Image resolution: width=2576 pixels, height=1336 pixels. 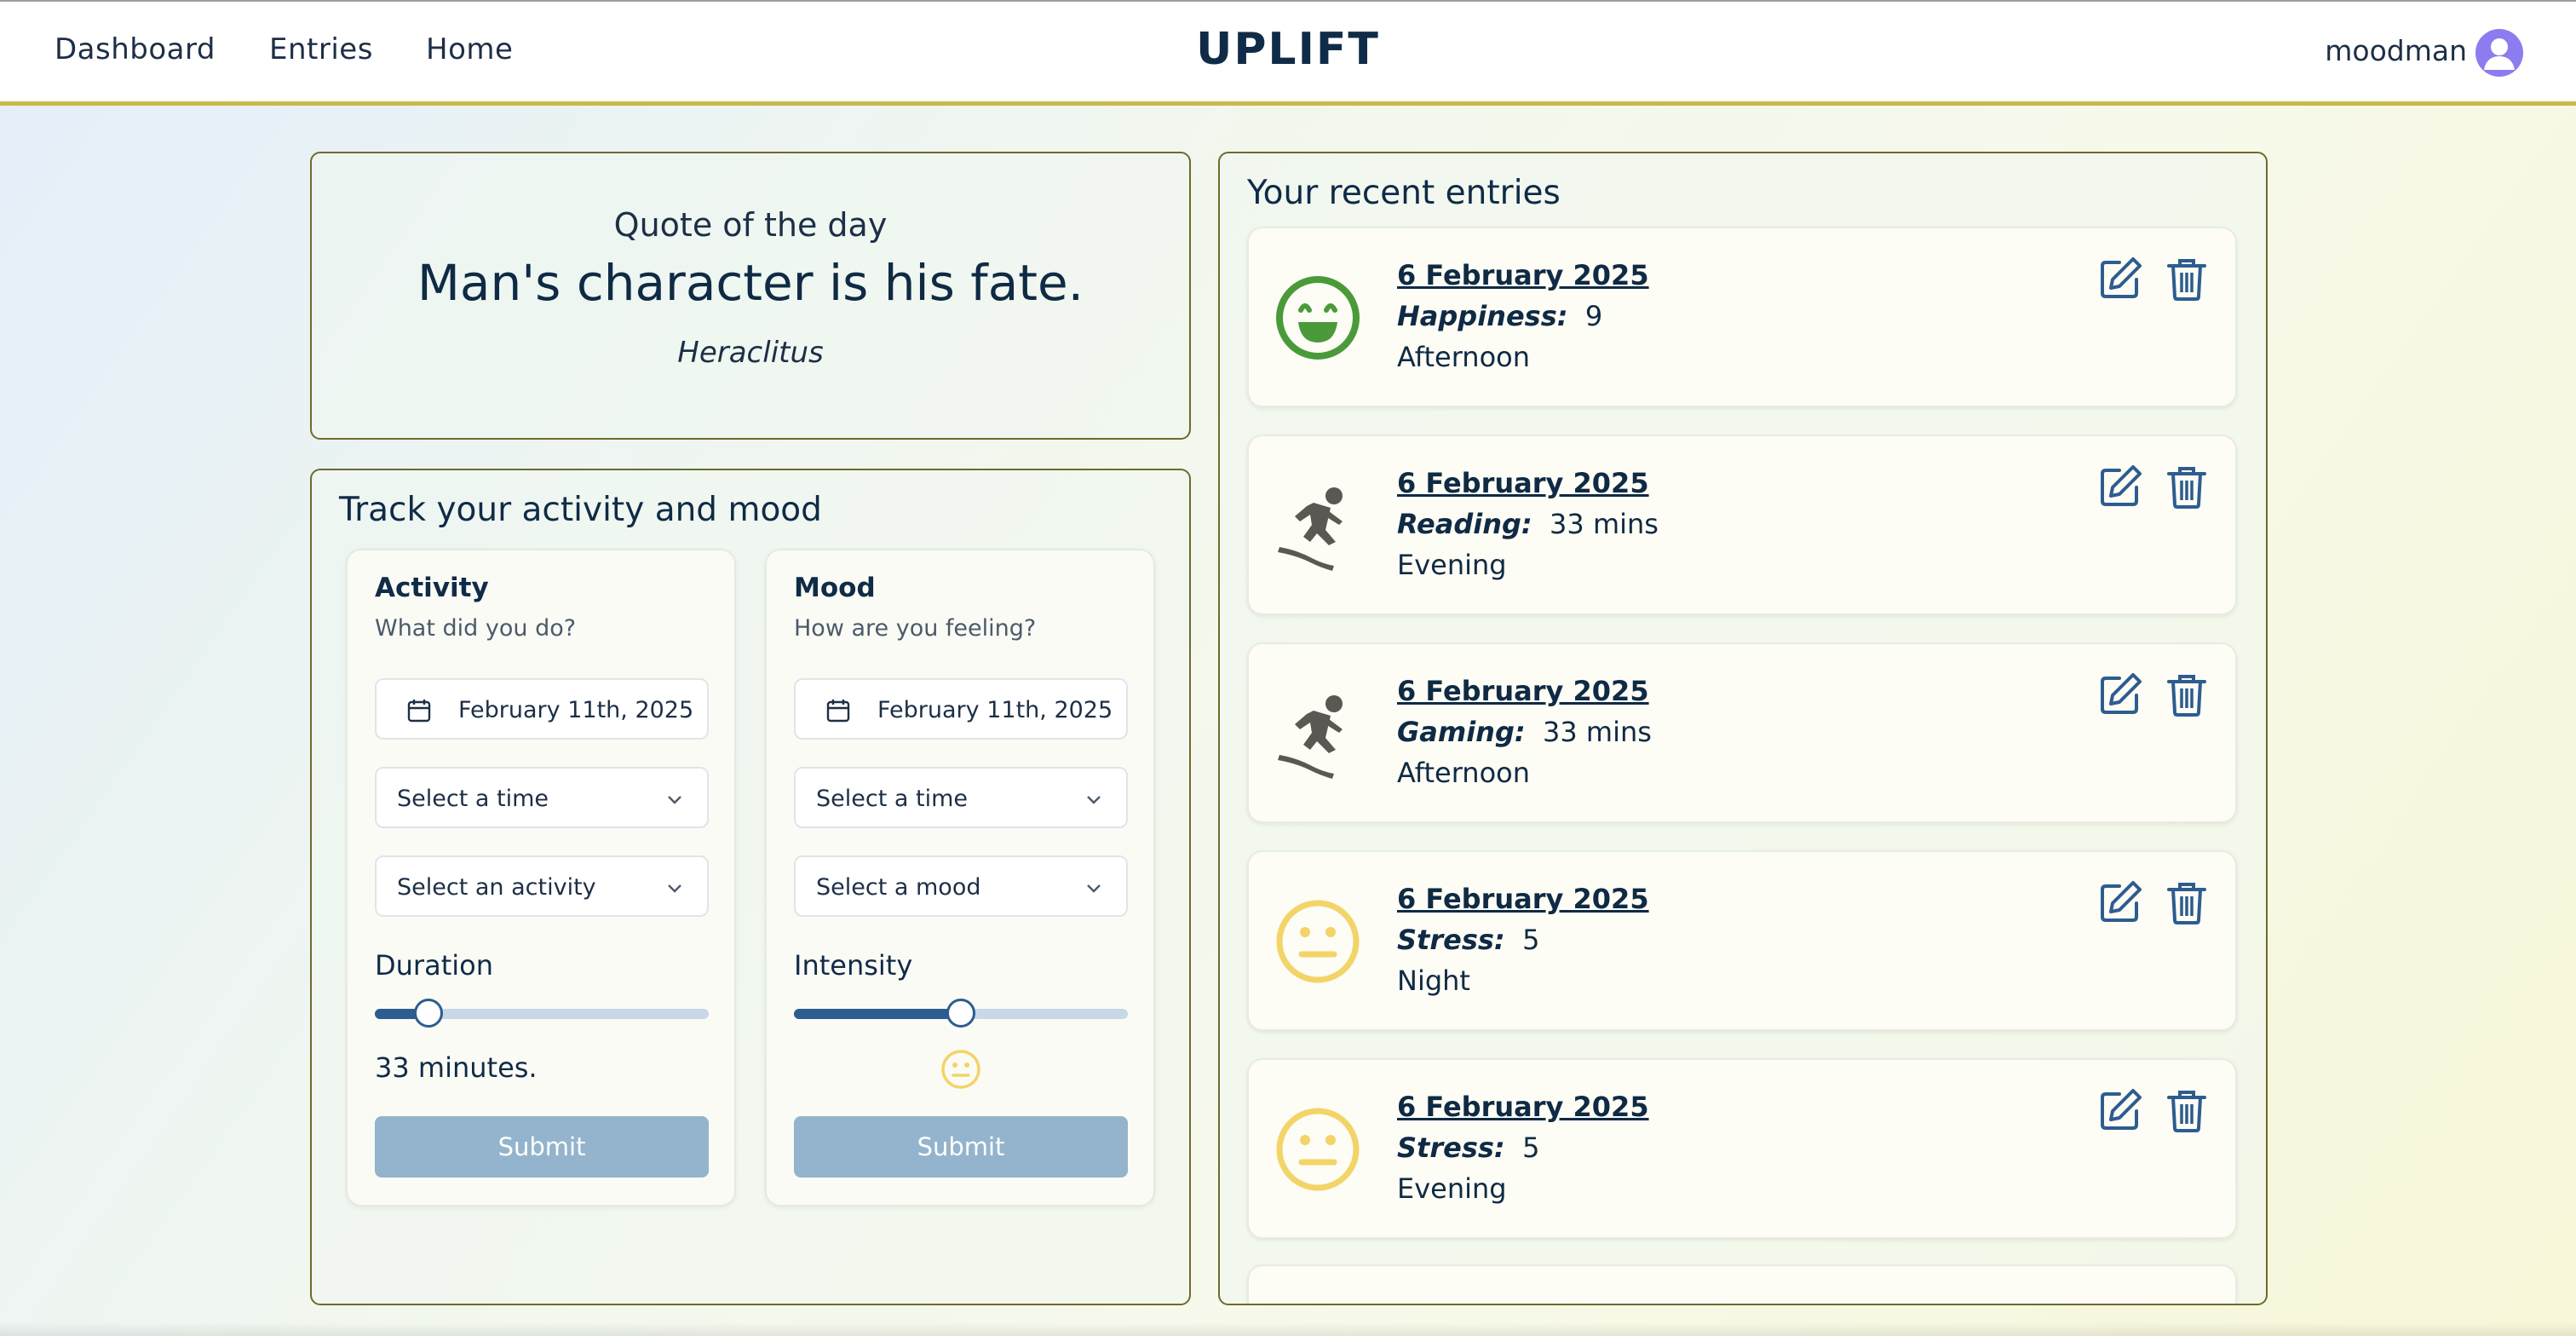 I want to click on quote-label: Quote of the day, so click(x=751, y=225).